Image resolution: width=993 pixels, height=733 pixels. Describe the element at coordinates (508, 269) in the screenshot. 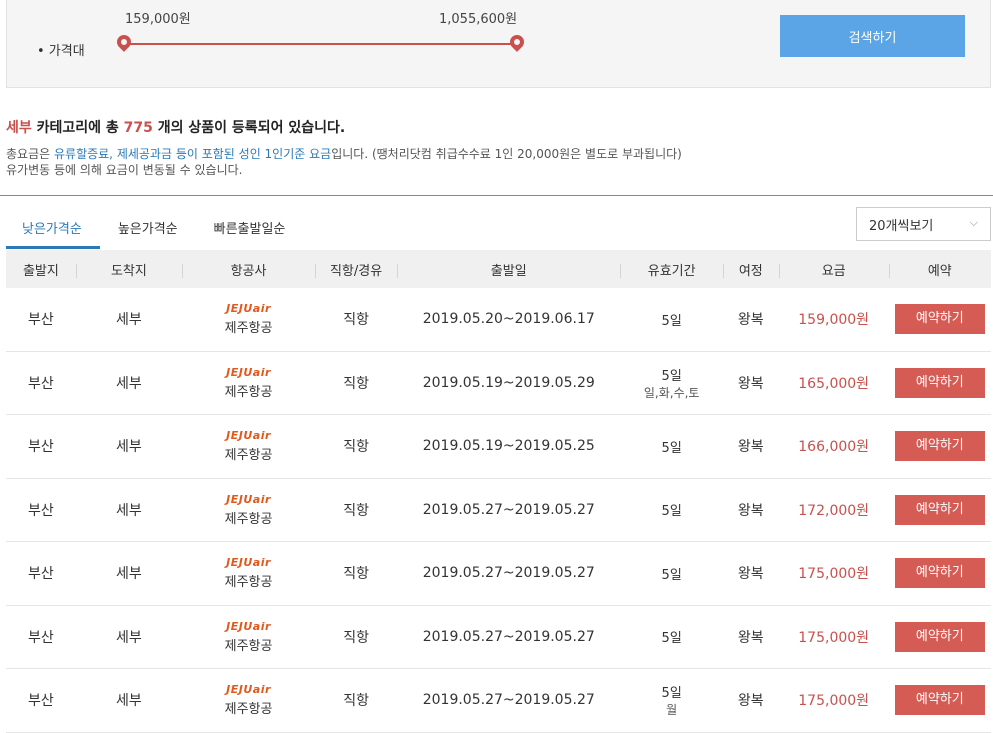

I see `header-departure: 출발일` at that location.